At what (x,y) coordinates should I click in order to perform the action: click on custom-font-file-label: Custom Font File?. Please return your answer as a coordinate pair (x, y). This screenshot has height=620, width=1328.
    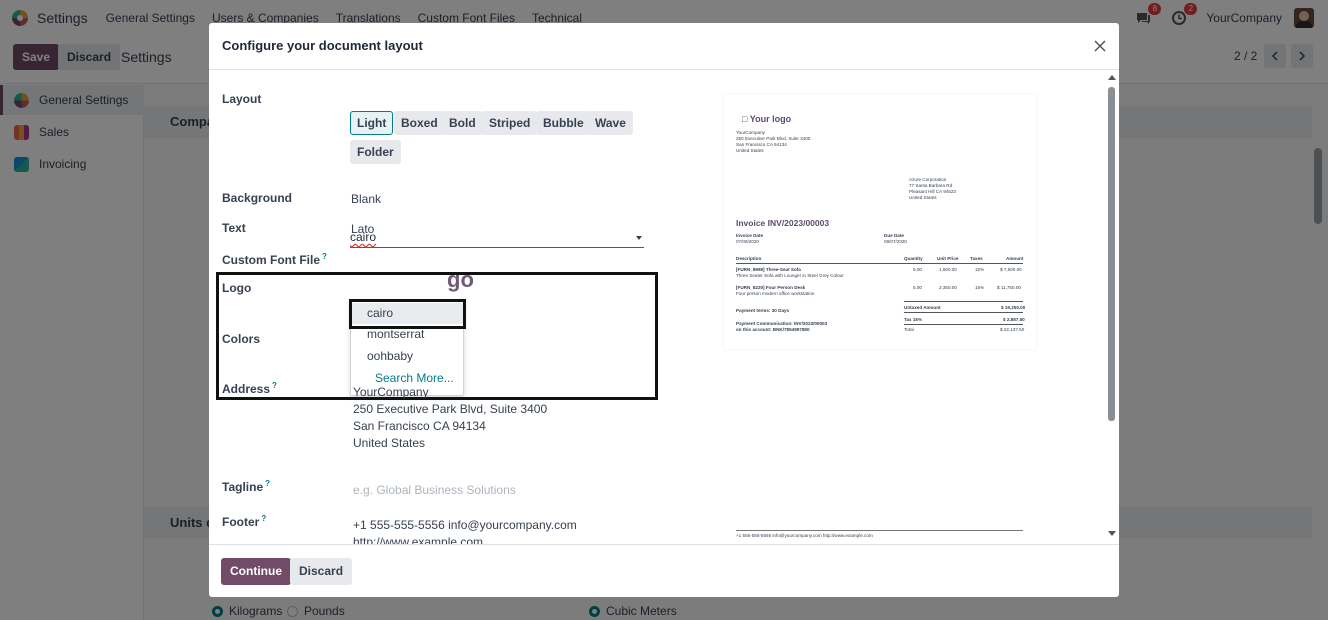
    Looking at the image, I should click on (274, 259).